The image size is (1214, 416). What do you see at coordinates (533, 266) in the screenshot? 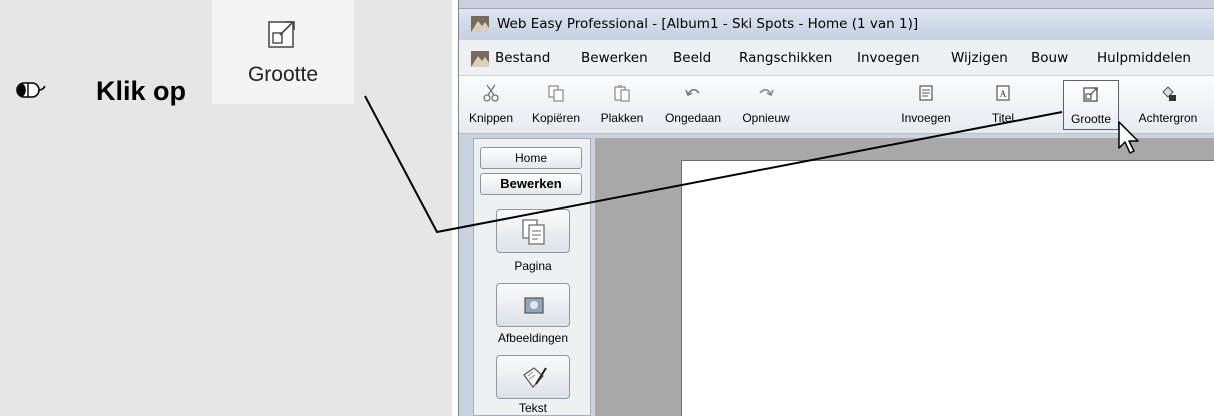
I see `sidebar-label-pagina: Pagina` at bounding box center [533, 266].